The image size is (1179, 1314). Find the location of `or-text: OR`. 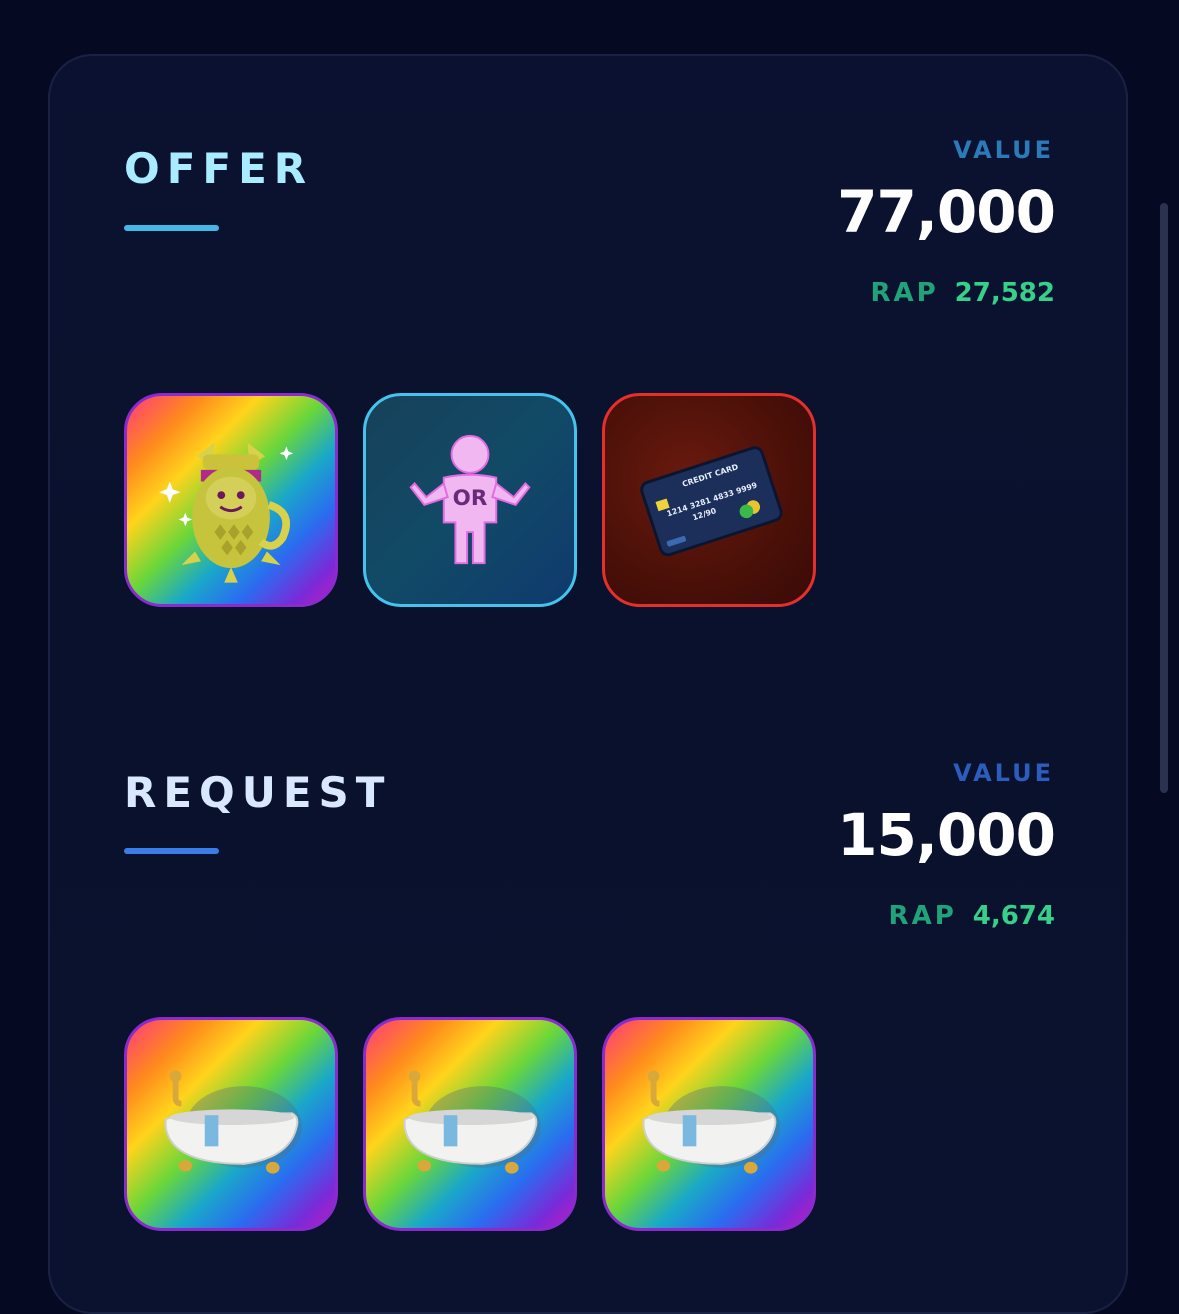

or-text: OR is located at coordinates (470, 498).